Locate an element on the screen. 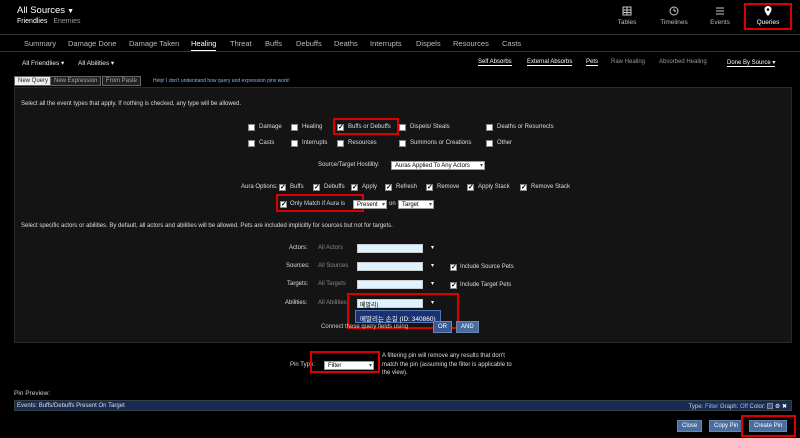  friendlies-dropdown: All Friendlies ▾ is located at coordinates (43, 63).